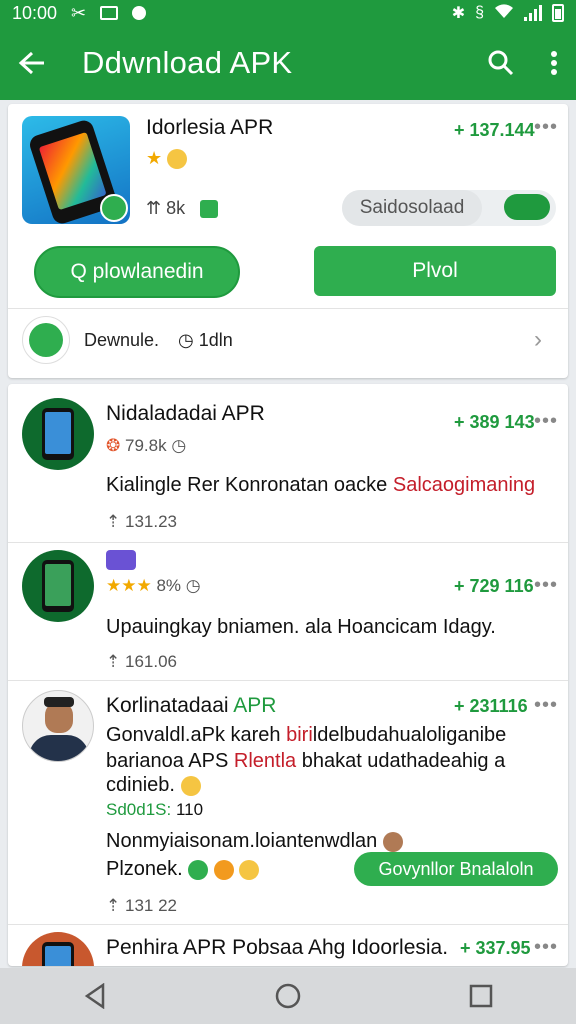 Image resolution: width=576 pixels, height=1024 pixels. What do you see at coordinates (538, 340) in the screenshot?
I see `chevron-right-icon: ›` at bounding box center [538, 340].